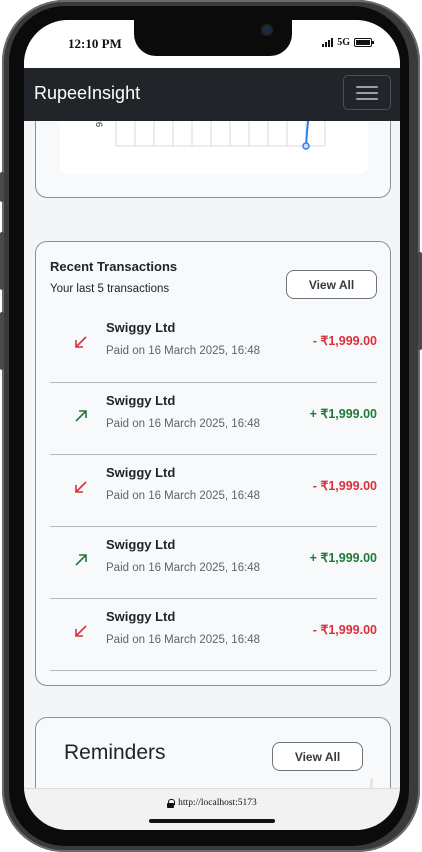 This screenshot has height=852, width=422. Describe the element at coordinates (114, 266) in the screenshot. I see `card-title: Recent Transactions` at that location.